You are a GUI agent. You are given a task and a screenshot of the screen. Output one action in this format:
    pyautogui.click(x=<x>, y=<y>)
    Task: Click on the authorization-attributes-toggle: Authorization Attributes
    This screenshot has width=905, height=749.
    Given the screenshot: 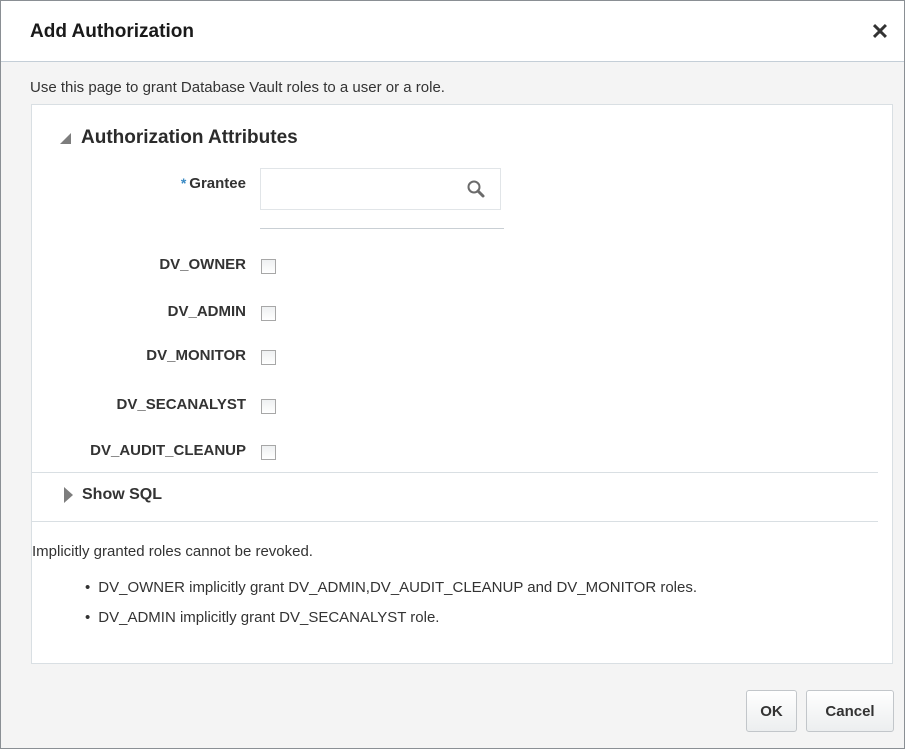 What is the action you would take?
    pyautogui.click(x=179, y=138)
    